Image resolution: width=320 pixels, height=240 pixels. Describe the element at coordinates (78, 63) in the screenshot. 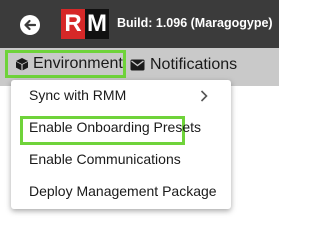

I see `environment-menu-label: Environment` at that location.